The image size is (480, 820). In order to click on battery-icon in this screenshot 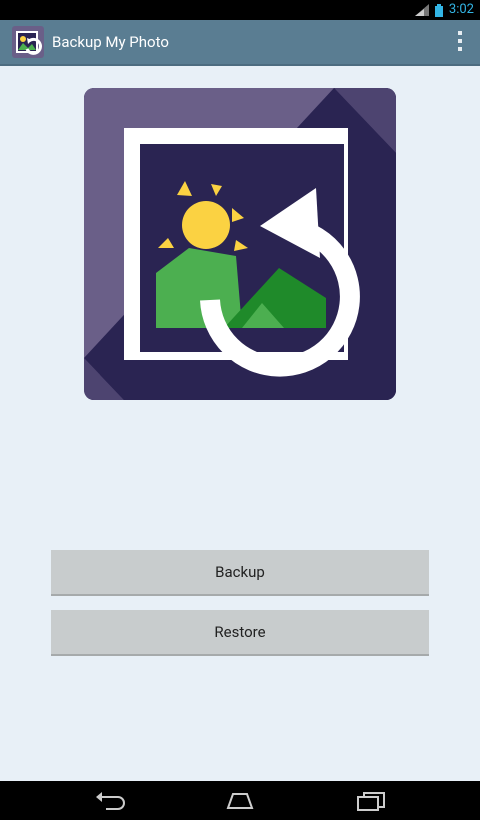, I will do `click(438, 10)`.